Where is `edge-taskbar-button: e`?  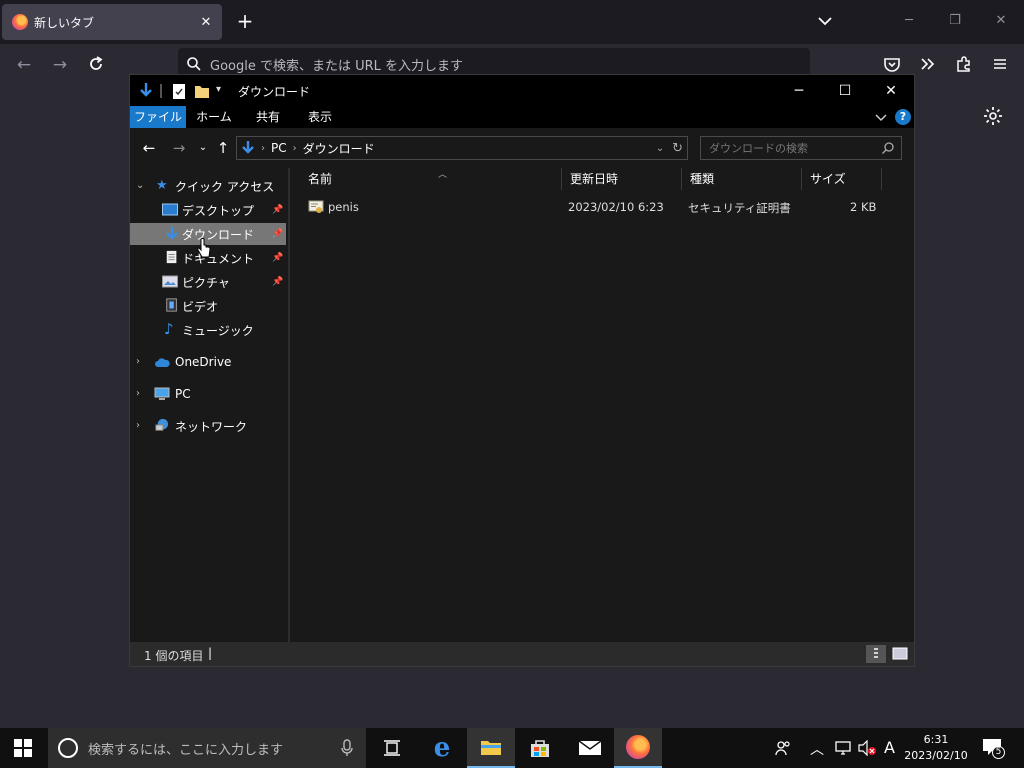 edge-taskbar-button: e is located at coordinates (442, 748).